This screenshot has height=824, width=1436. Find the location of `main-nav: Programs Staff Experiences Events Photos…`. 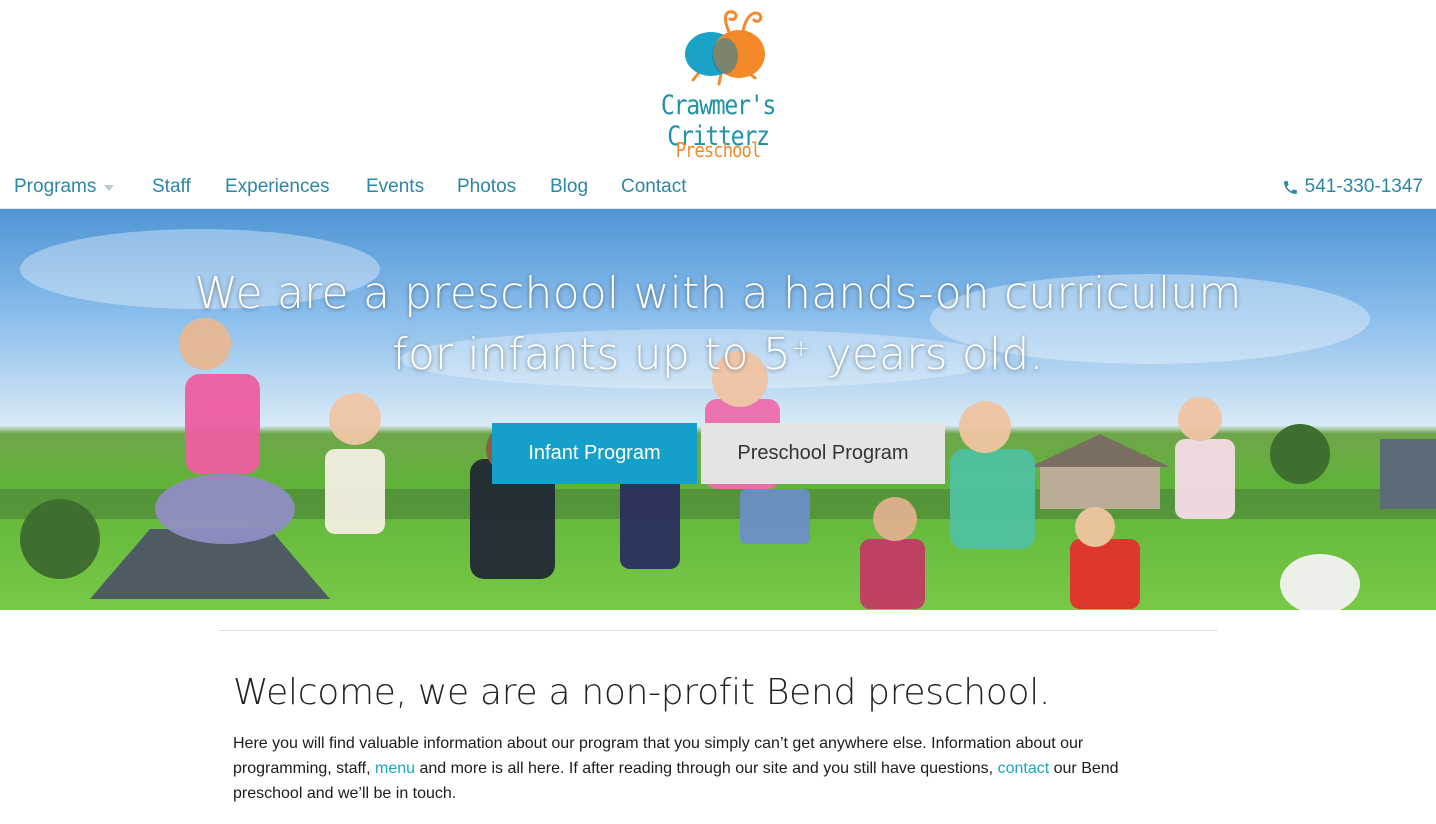

main-nav: Programs Staff Experiences Events Photos… is located at coordinates (718, 189).